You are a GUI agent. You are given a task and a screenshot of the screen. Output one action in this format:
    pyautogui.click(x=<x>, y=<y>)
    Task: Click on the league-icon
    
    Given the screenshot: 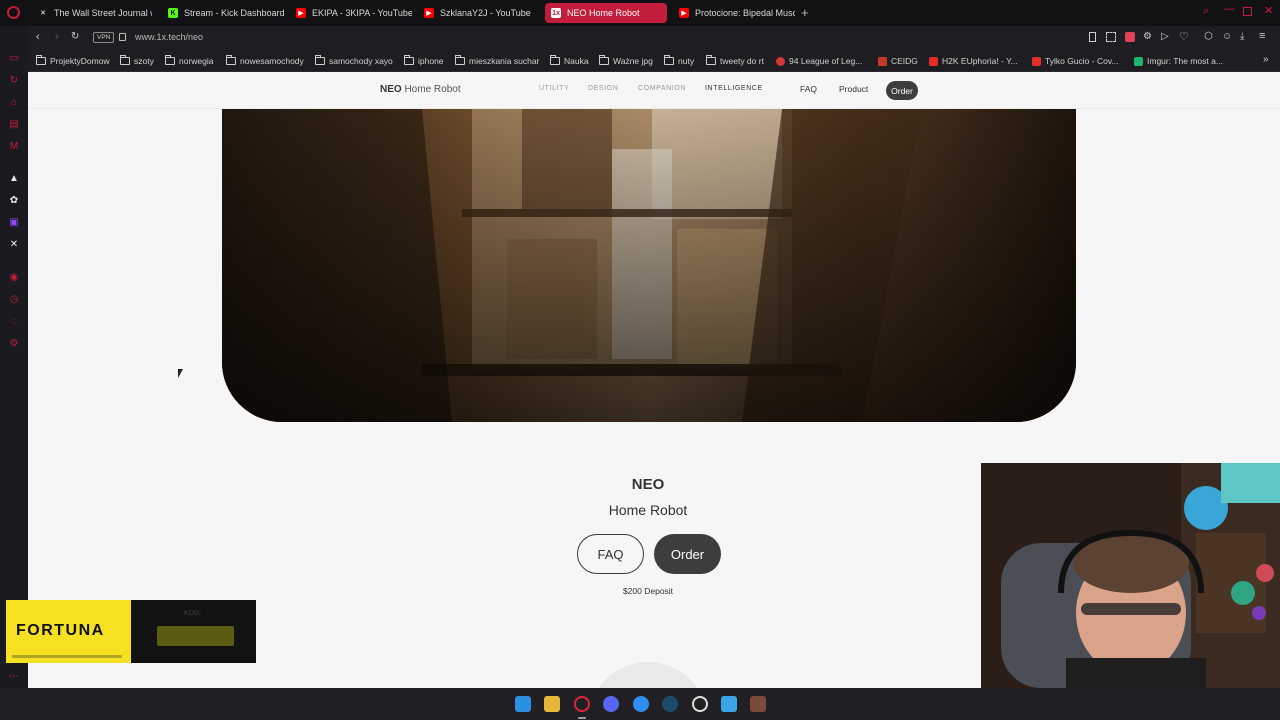 What is the action you would take?
    pyautogui.click(x=780, y=61)
    